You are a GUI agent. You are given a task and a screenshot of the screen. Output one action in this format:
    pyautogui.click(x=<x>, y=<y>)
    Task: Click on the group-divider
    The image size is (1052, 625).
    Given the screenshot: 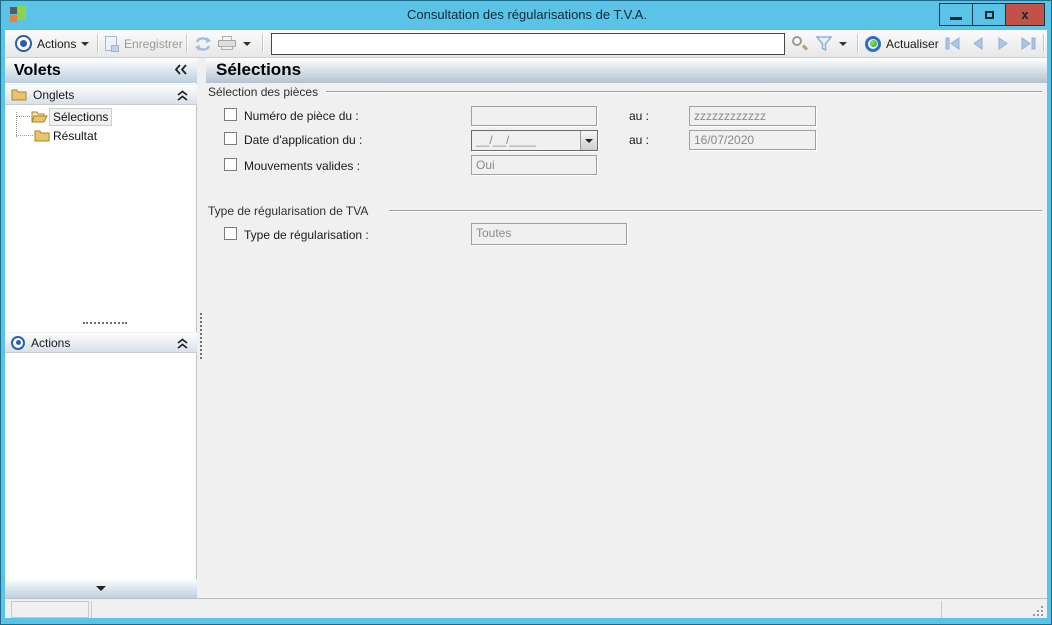 What is the action you would take?
    pyautogui.click(x=715, y=210)
    